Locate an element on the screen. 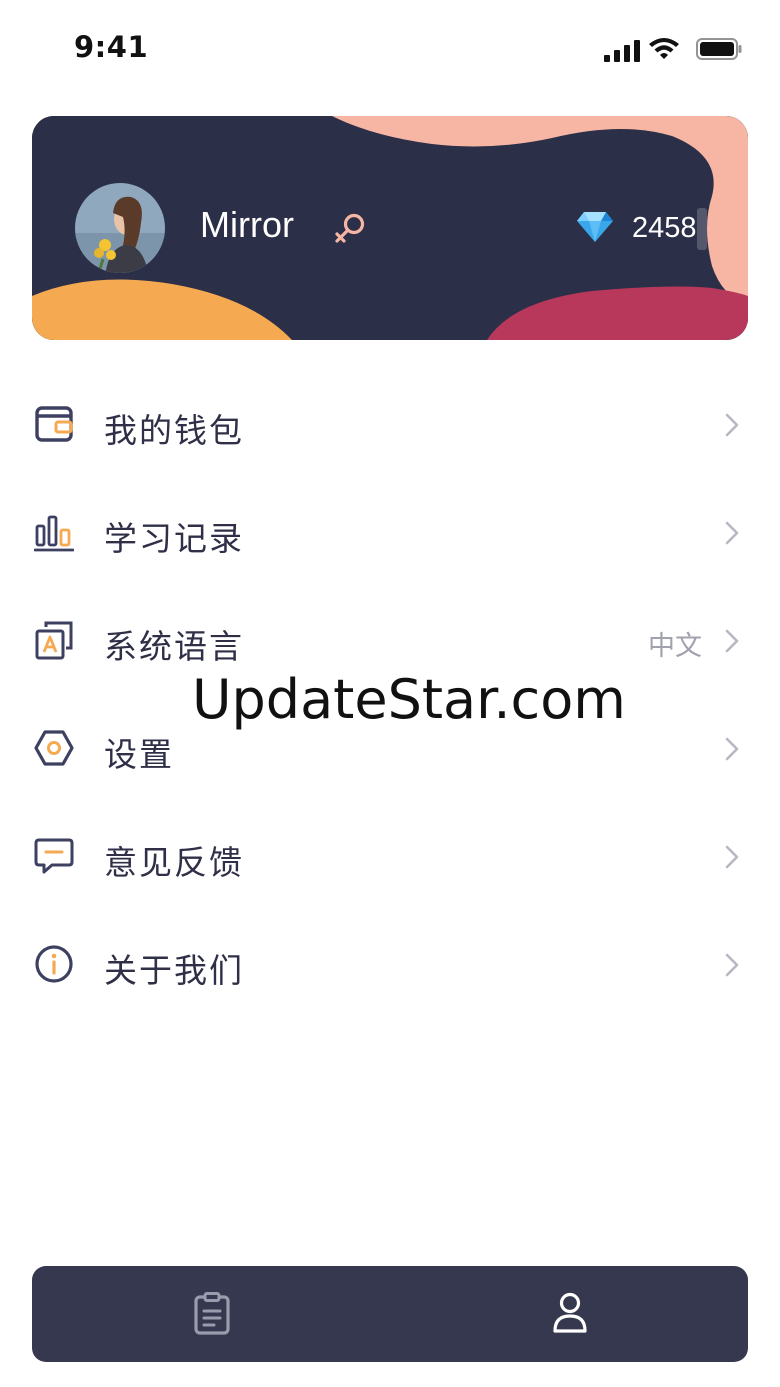  bottom-tab-bar is located at coordinates (390, 1314).